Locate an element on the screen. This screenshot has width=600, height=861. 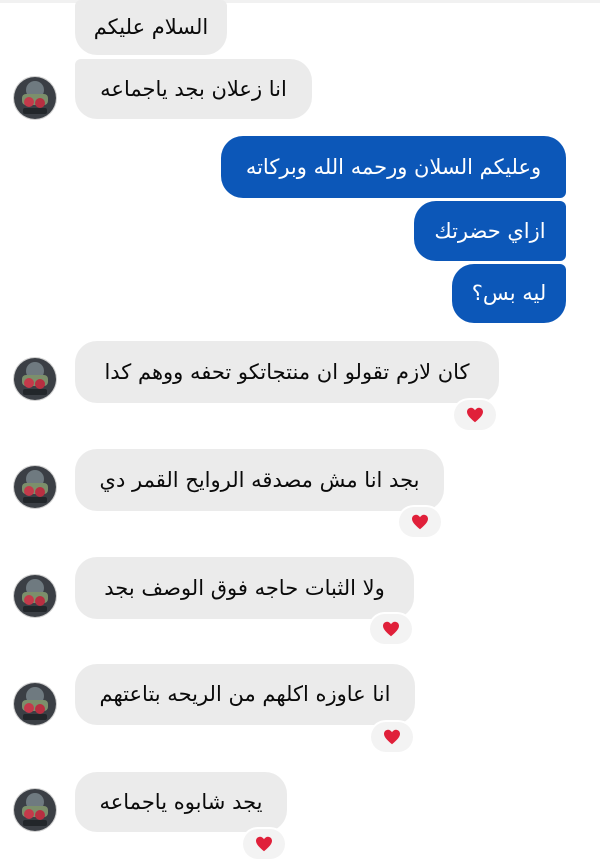
message-bubble-incoming: ولا الثبات حاجه فوق الوصف بجد is located at coordinates (244, 588).